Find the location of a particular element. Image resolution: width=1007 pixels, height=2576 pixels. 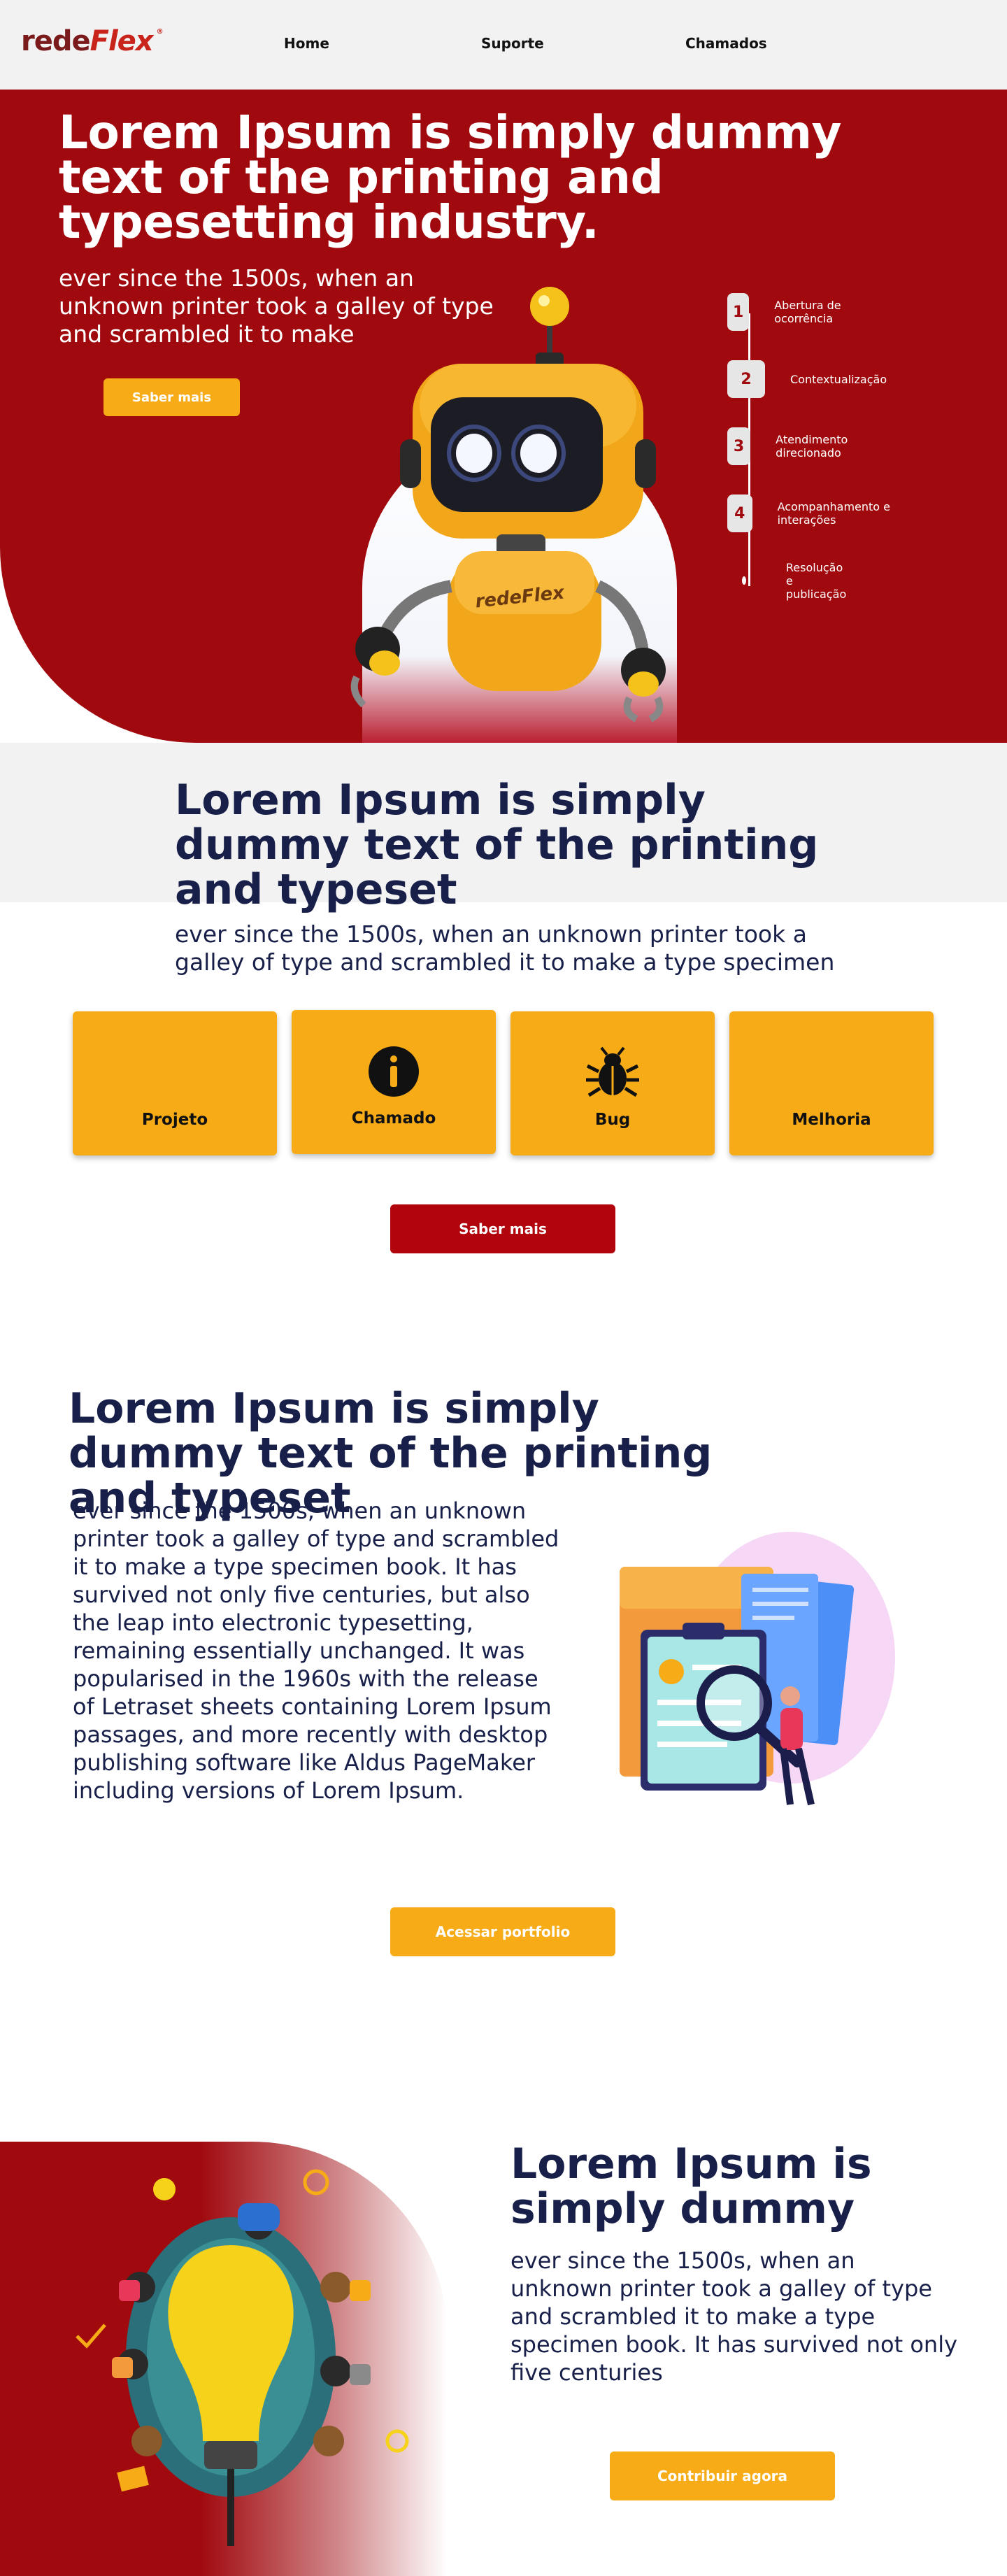

step-3-label: Atendimento direcionado is located at coordinates (812, 446).